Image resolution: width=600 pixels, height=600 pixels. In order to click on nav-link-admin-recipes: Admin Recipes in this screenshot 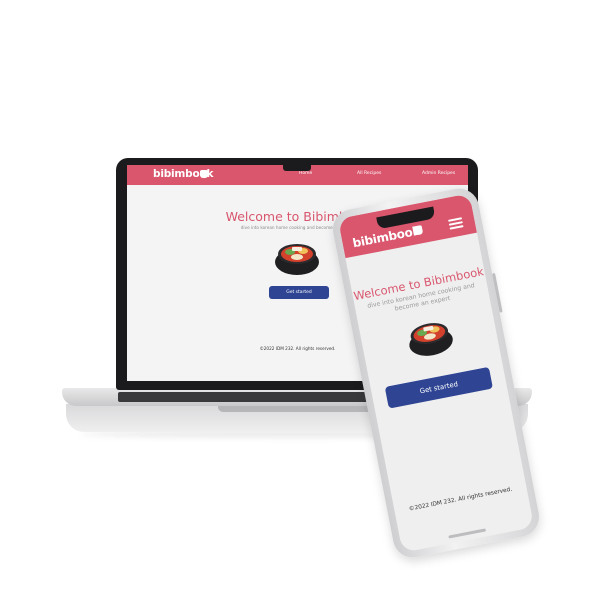, I will do `click(438, 173)`.